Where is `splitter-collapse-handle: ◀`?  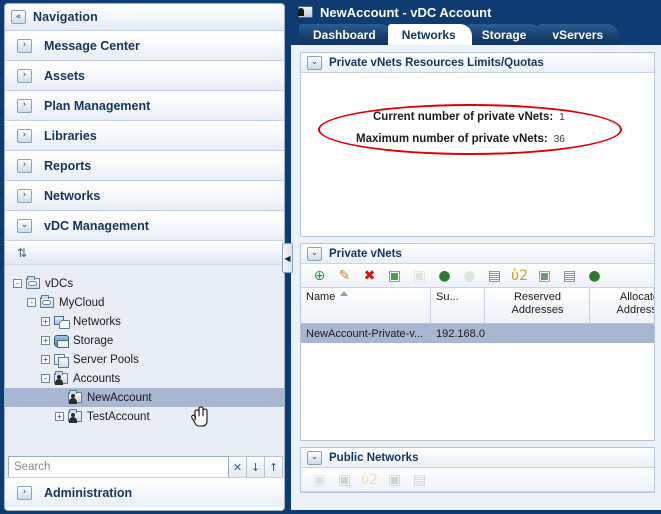 splitter-collapse-handle: ◀ is located at coordinates (287, 258).